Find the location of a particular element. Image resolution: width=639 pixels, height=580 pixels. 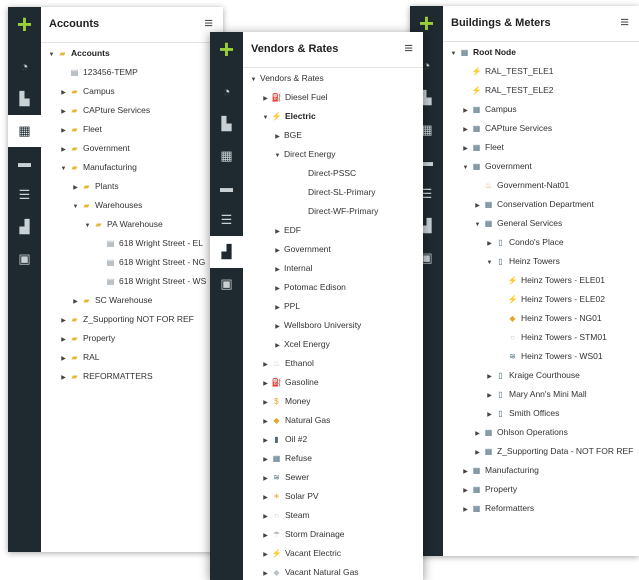

tree-row: ▤ 123456-TEMP is located at coordinates (132, 72).